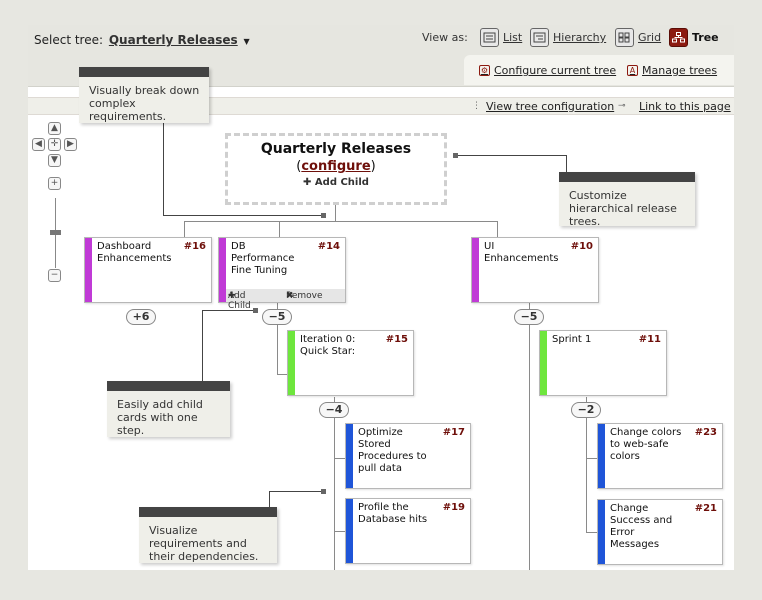 Image resolution: width=762 pixels, height=600 pixels. What do you see at coordinates (55, 232) in the screenshot?
I see `zoom-slider-thumb` at bounding box center [55, 232].